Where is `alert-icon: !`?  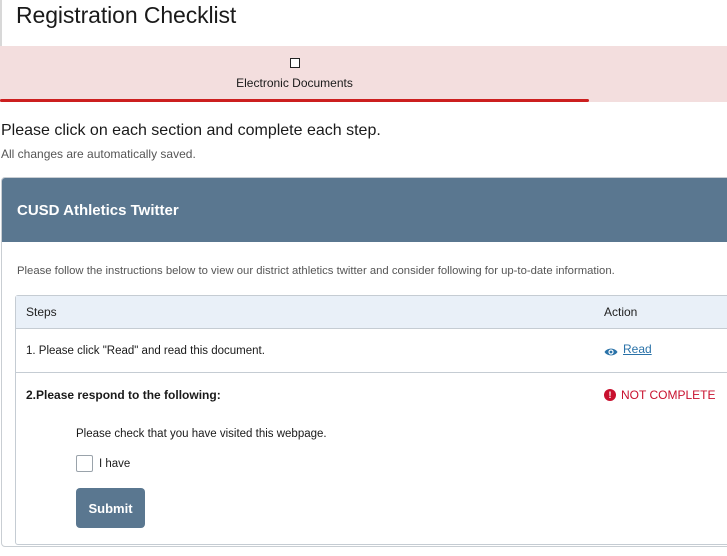 alert-icon: ! is located at coordinates (610, 395).